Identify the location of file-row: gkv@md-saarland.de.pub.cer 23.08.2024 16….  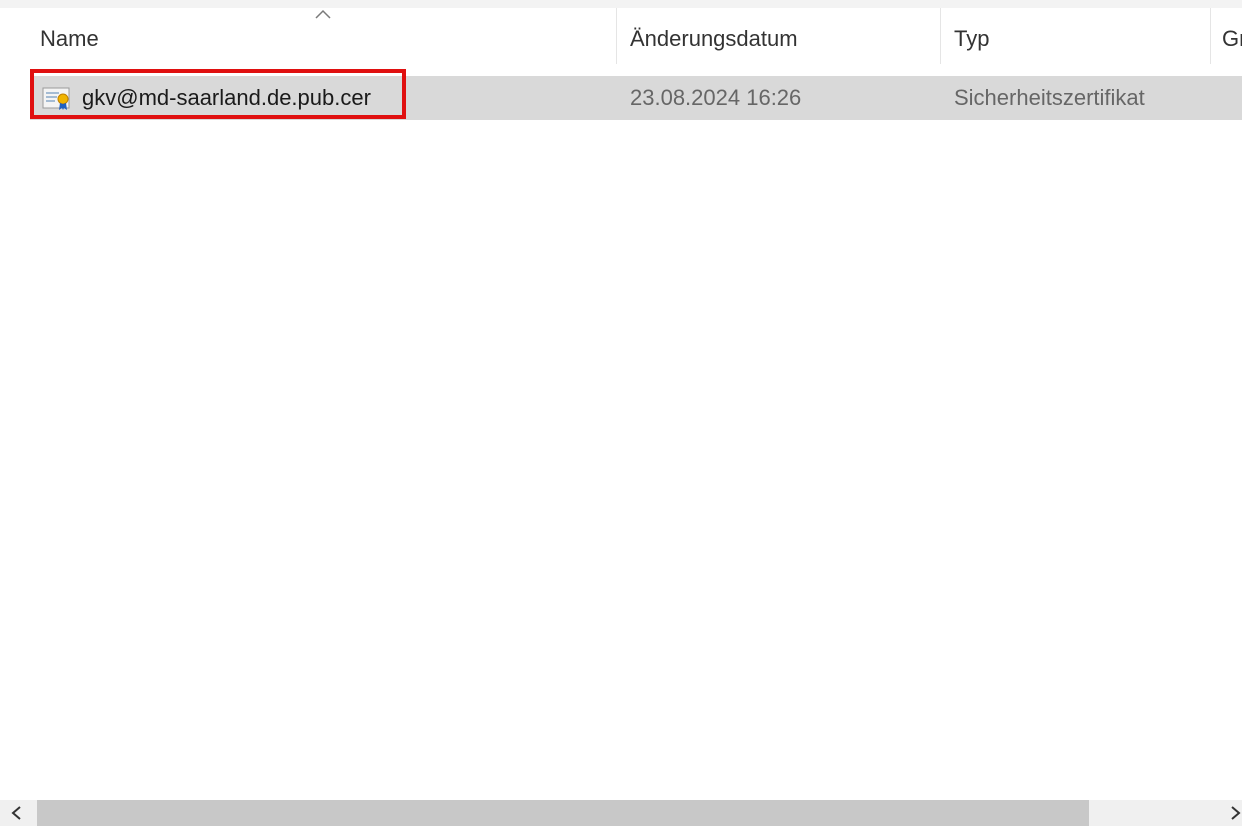
(636, 98).